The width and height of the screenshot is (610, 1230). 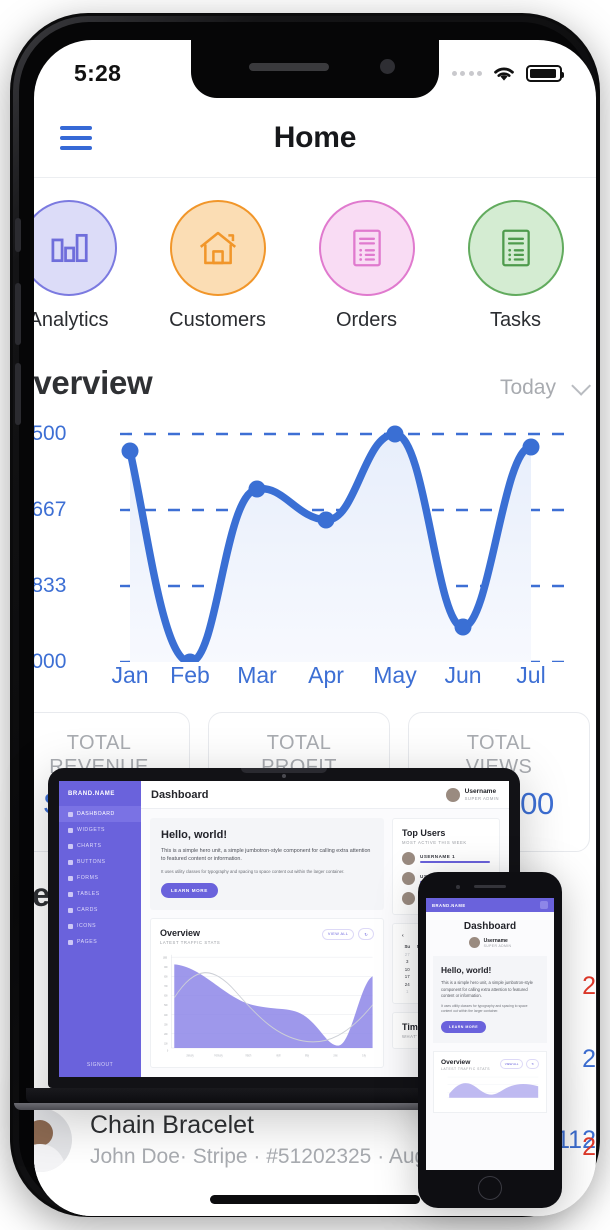 What do you see at coordinates (490, 926) in the screenshot?
I see `smartphone-page-title: Dashboard` at bounding box center [490, 926].